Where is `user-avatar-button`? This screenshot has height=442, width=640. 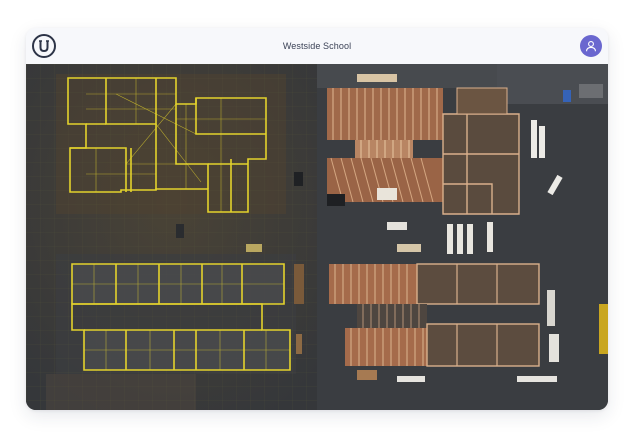
user-avatar-button is located at coordinates (591, 46).